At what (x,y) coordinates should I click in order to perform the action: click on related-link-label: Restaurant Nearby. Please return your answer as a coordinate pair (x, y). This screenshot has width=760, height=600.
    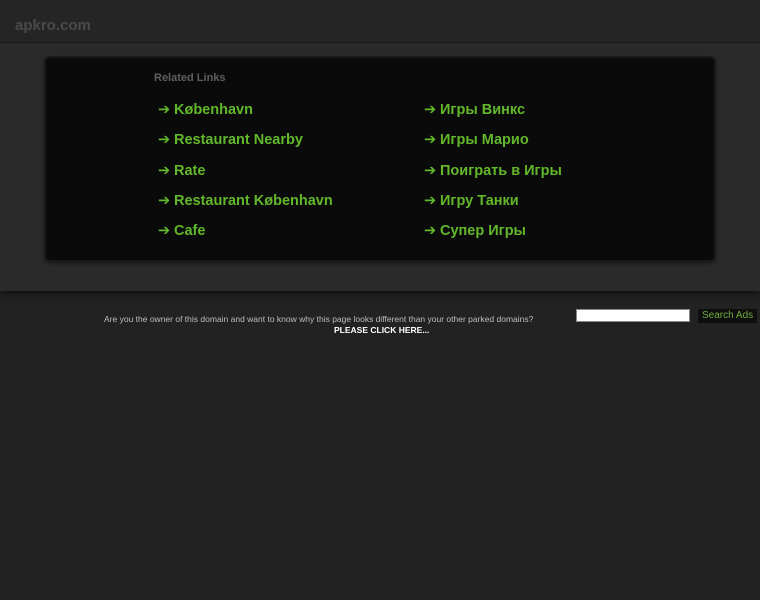
    Looking at the image, I should click on (238, 140).